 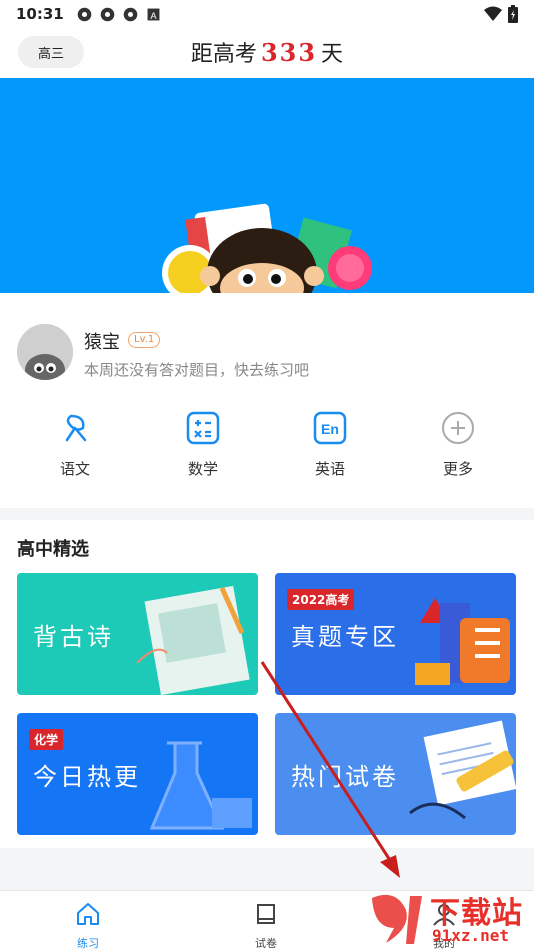 I want to click on tab-label: 我的, so click(x=444, y=943).